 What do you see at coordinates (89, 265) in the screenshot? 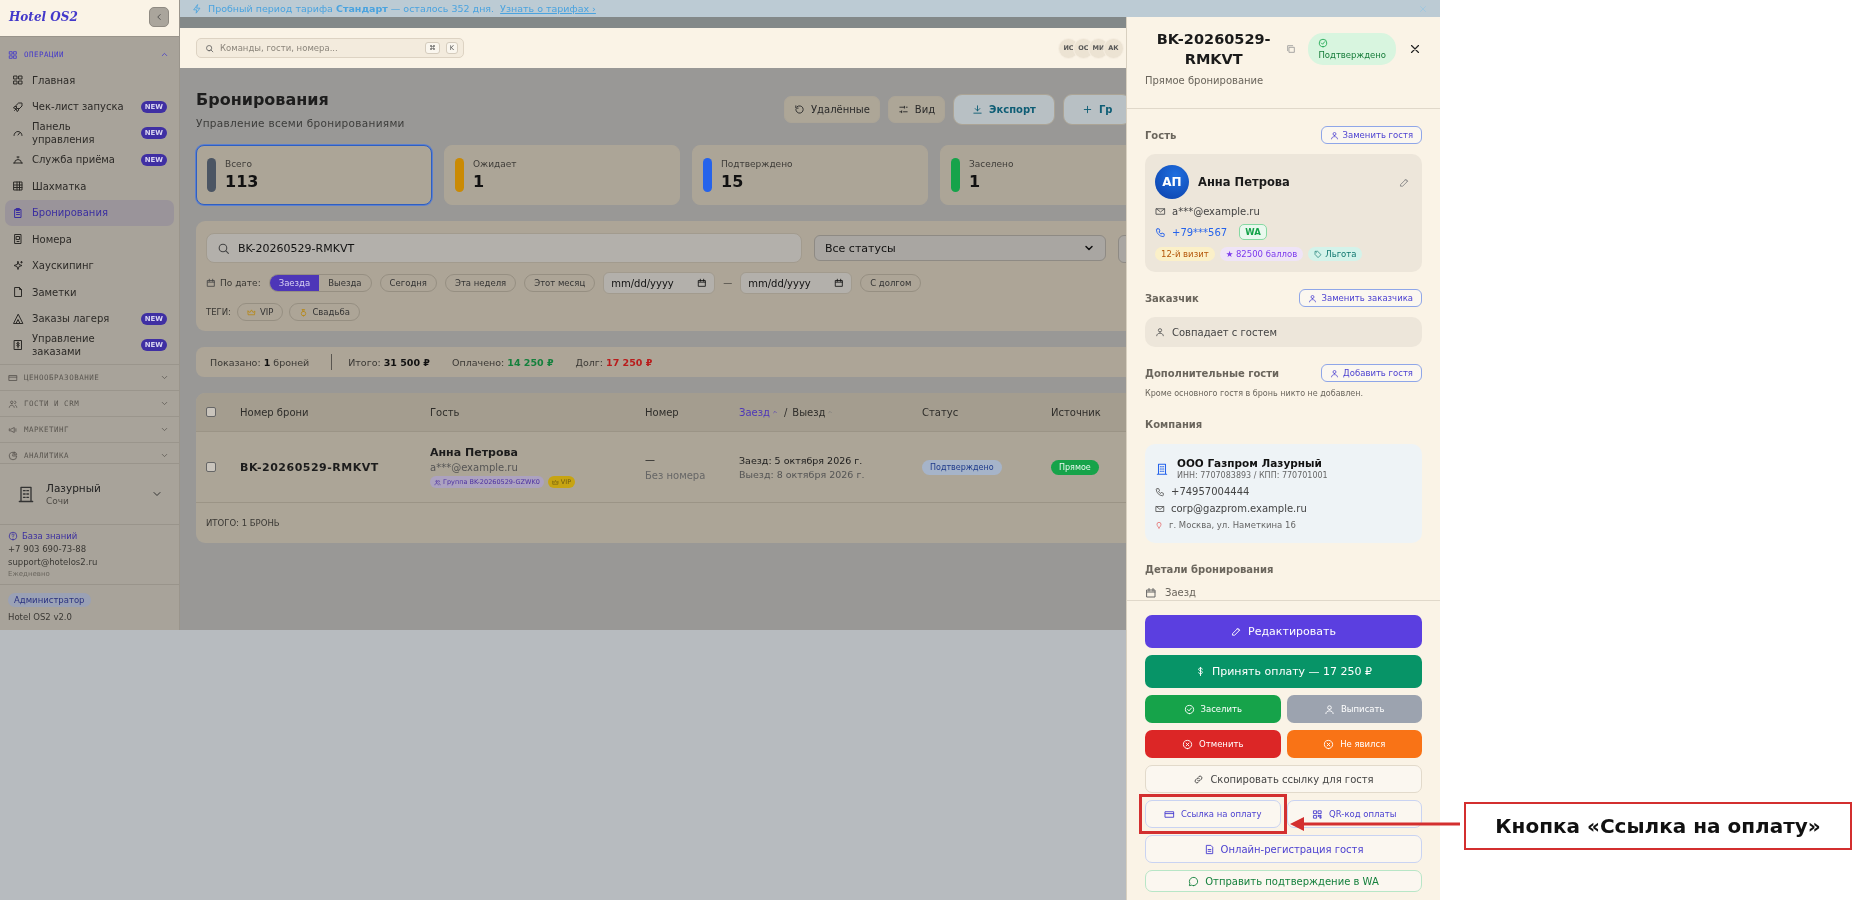
I see `nav-item: Хаускипинг` at bounding box center [89, 265].